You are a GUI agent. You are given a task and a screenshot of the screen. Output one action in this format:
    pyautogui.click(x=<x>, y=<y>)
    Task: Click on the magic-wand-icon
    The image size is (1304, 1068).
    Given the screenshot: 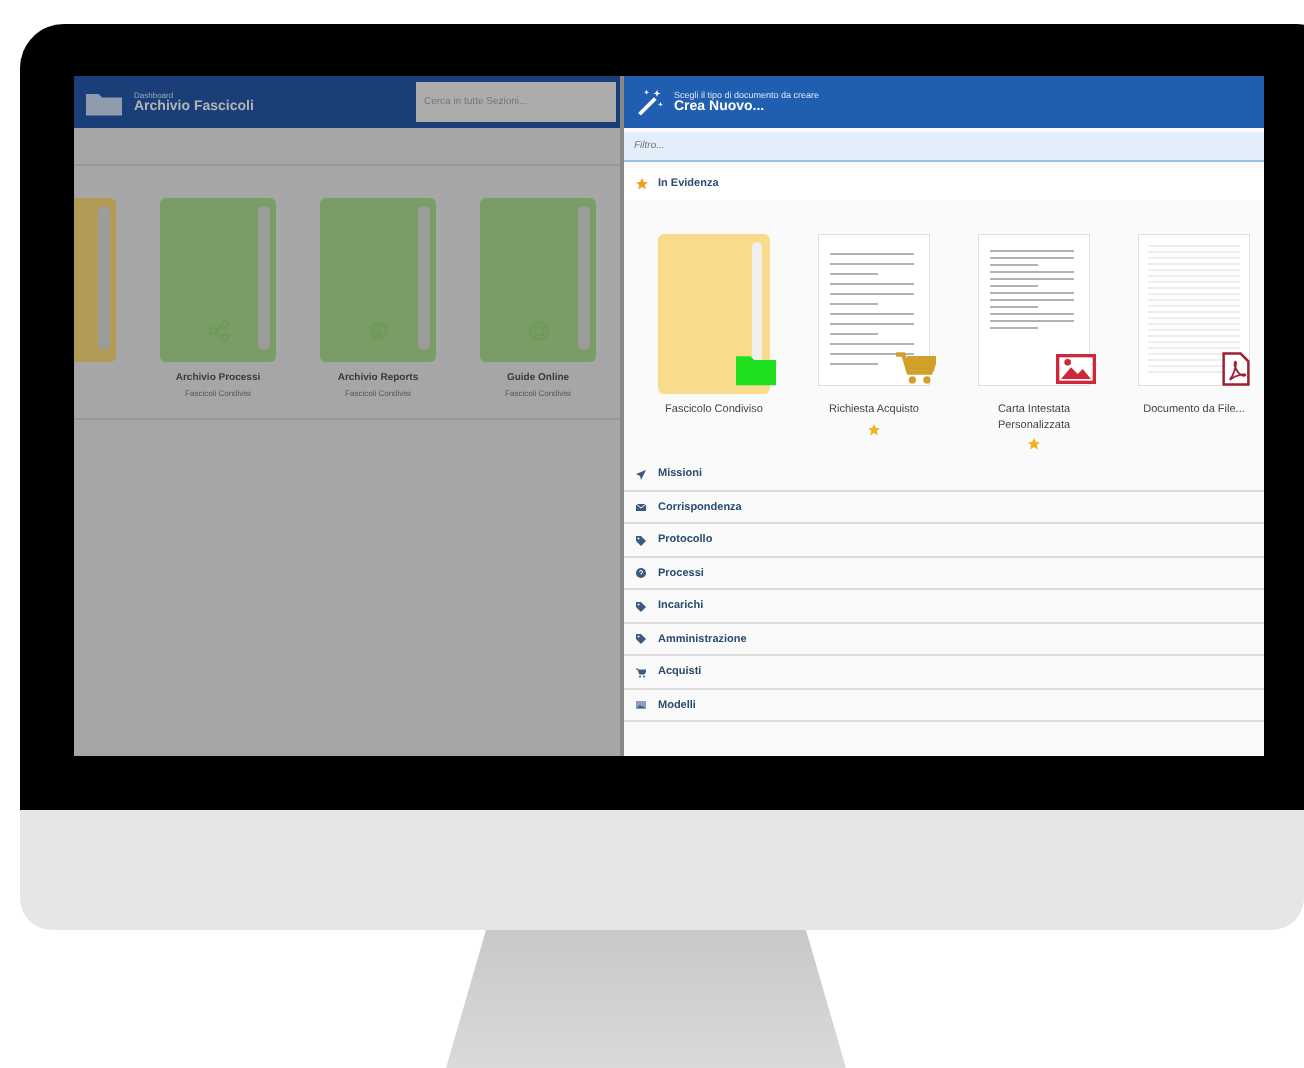 What is the action you would take?
    pyautogui.click(x=650, y=102)
    